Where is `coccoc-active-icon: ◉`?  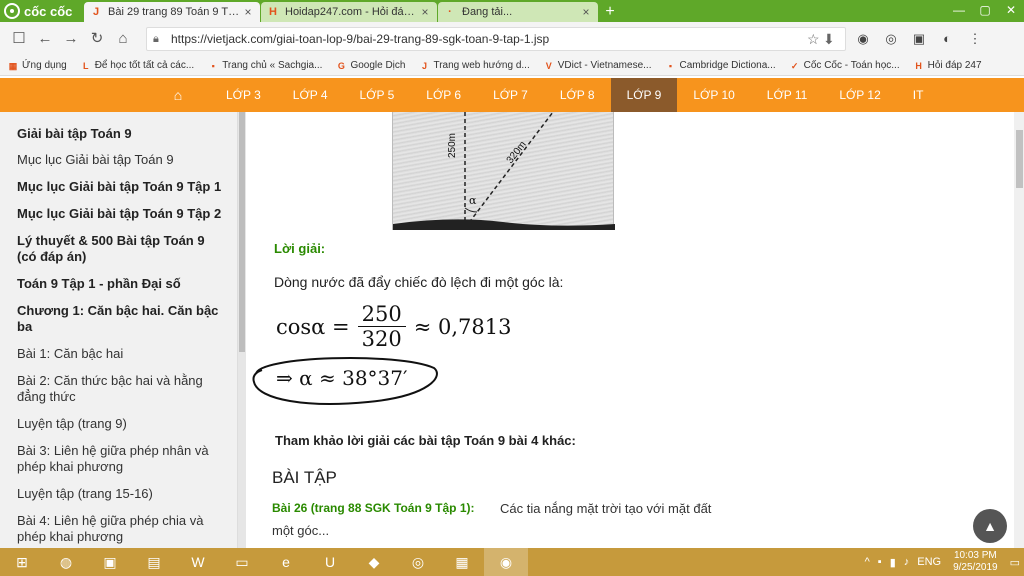 coccoc-active-icon: ◉ is located at coordinates (506, 562).